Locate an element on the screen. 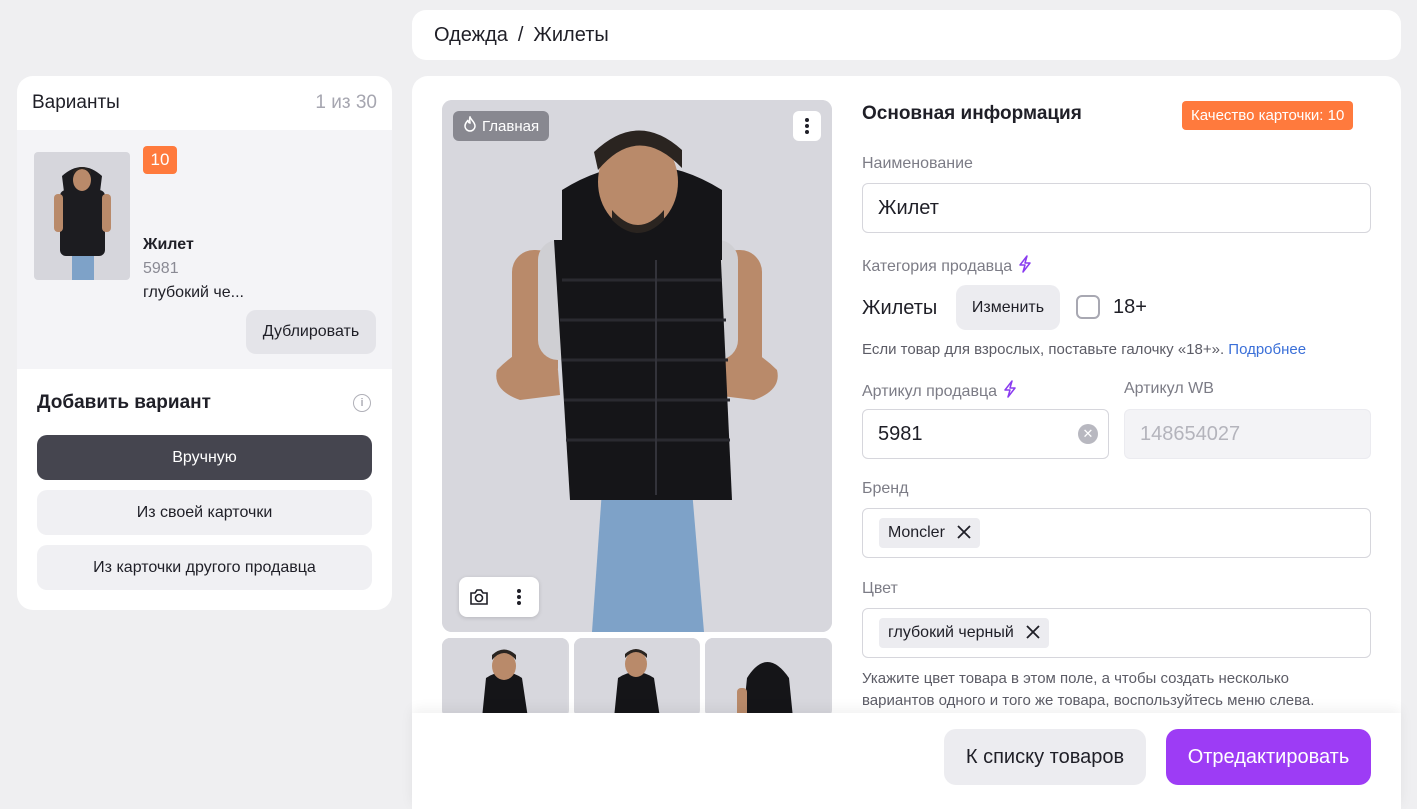 The width and height of the screenshot is (1417, 809). main-photo-label: Главная is located at coordinates (501, 126).